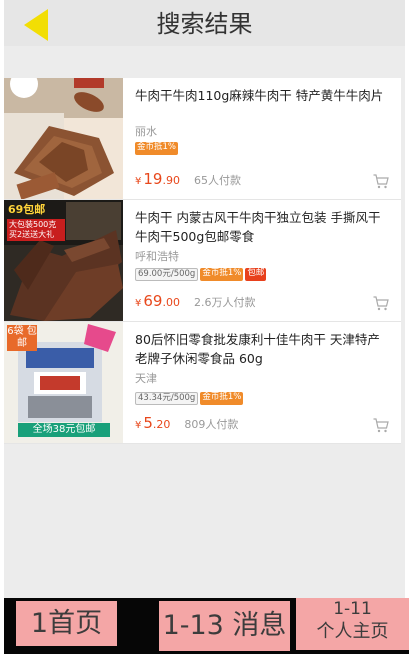  What do you see at coordinates (64, 430) in the screenshot?
I see `image-promo-text: 全场38元包邮` at bounding box center [64, 430].